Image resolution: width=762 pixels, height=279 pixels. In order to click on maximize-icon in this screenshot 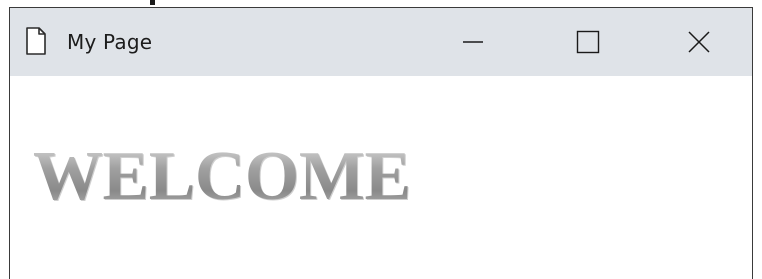, I will do `click(587, 42)`.